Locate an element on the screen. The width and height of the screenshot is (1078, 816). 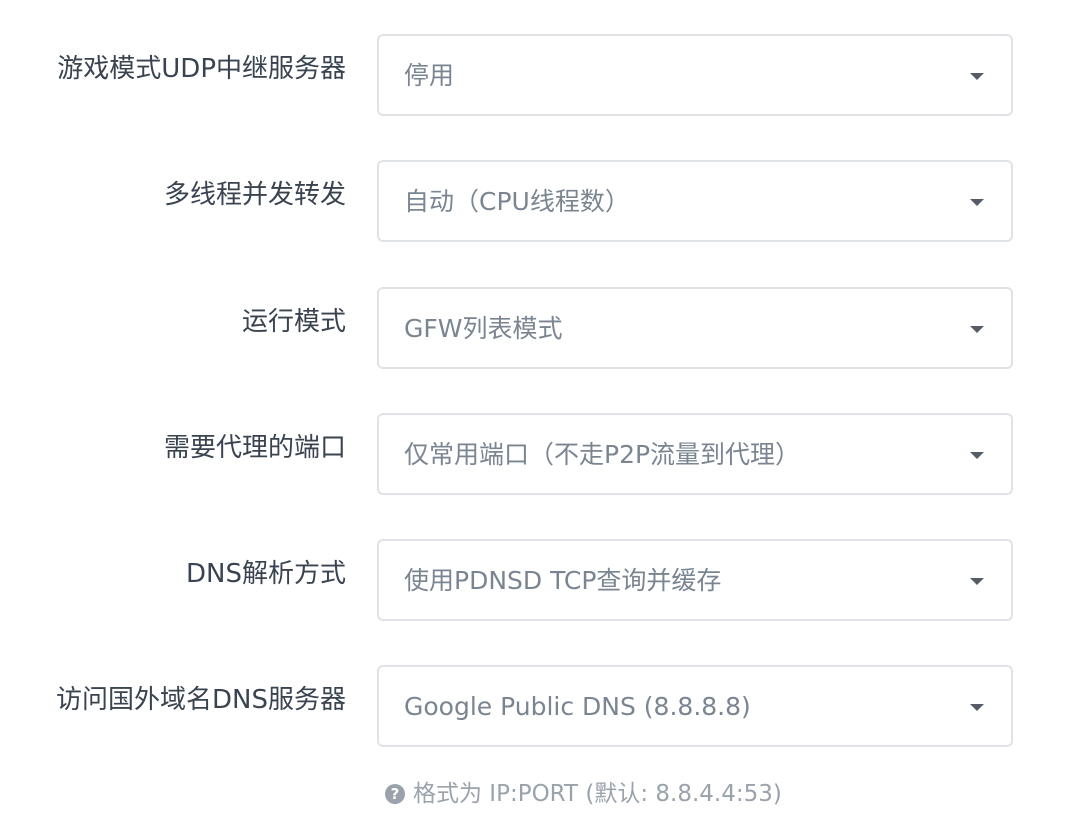
setting-row-threads: 多线程并发转发 自动（CPU线程数） is located at coordinates (539, 203).